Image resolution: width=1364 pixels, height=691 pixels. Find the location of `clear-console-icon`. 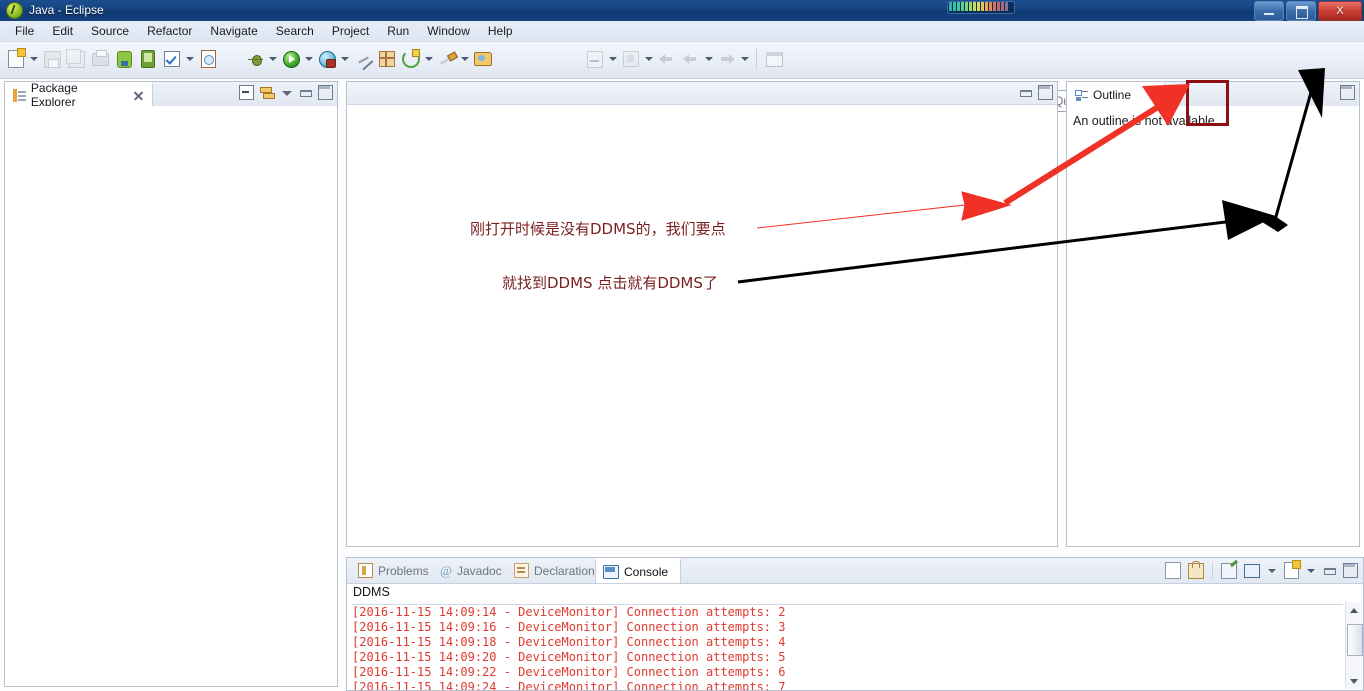

clear-console-icon is located at coordinates (1173, 570).